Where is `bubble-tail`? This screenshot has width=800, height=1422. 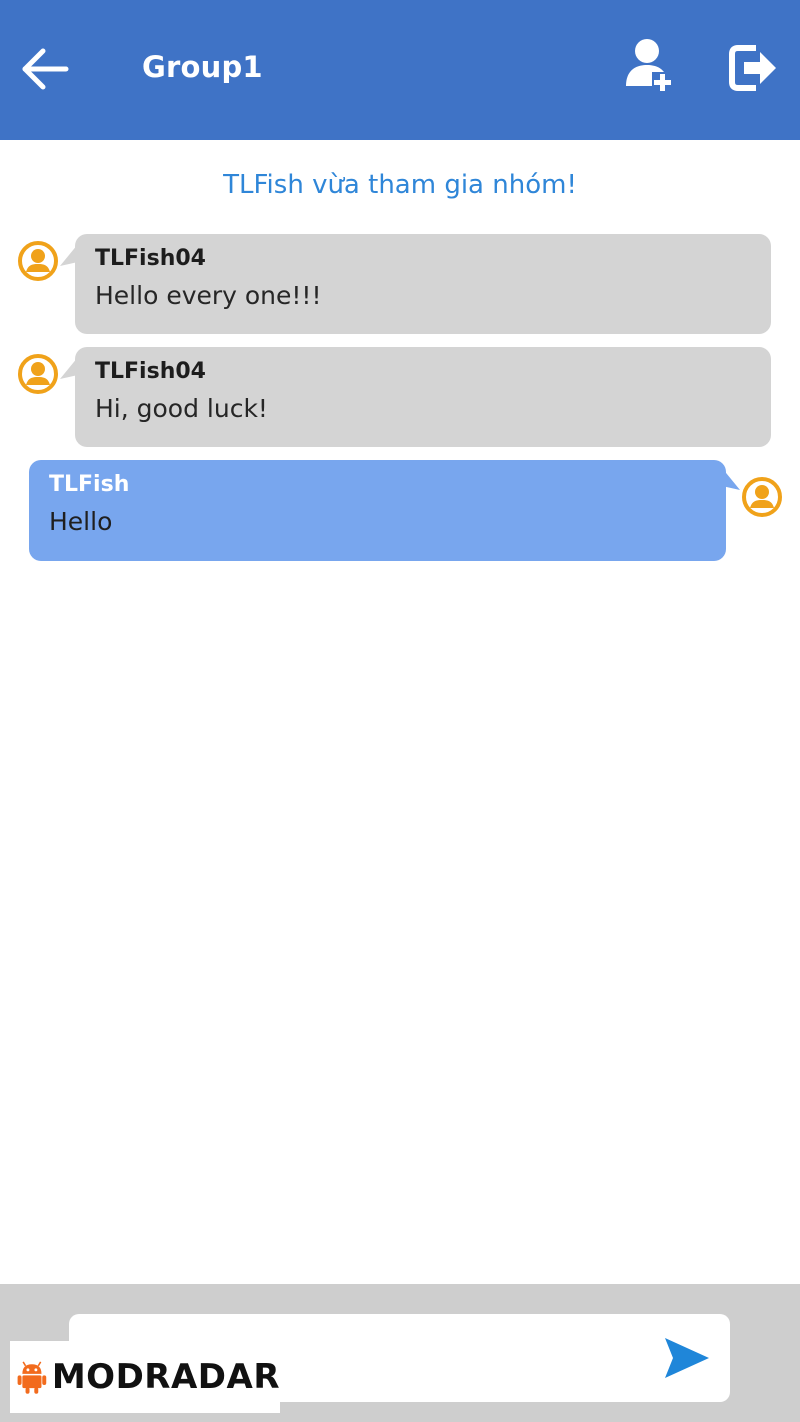
bubble-tail is located at coordinates (731, 479).